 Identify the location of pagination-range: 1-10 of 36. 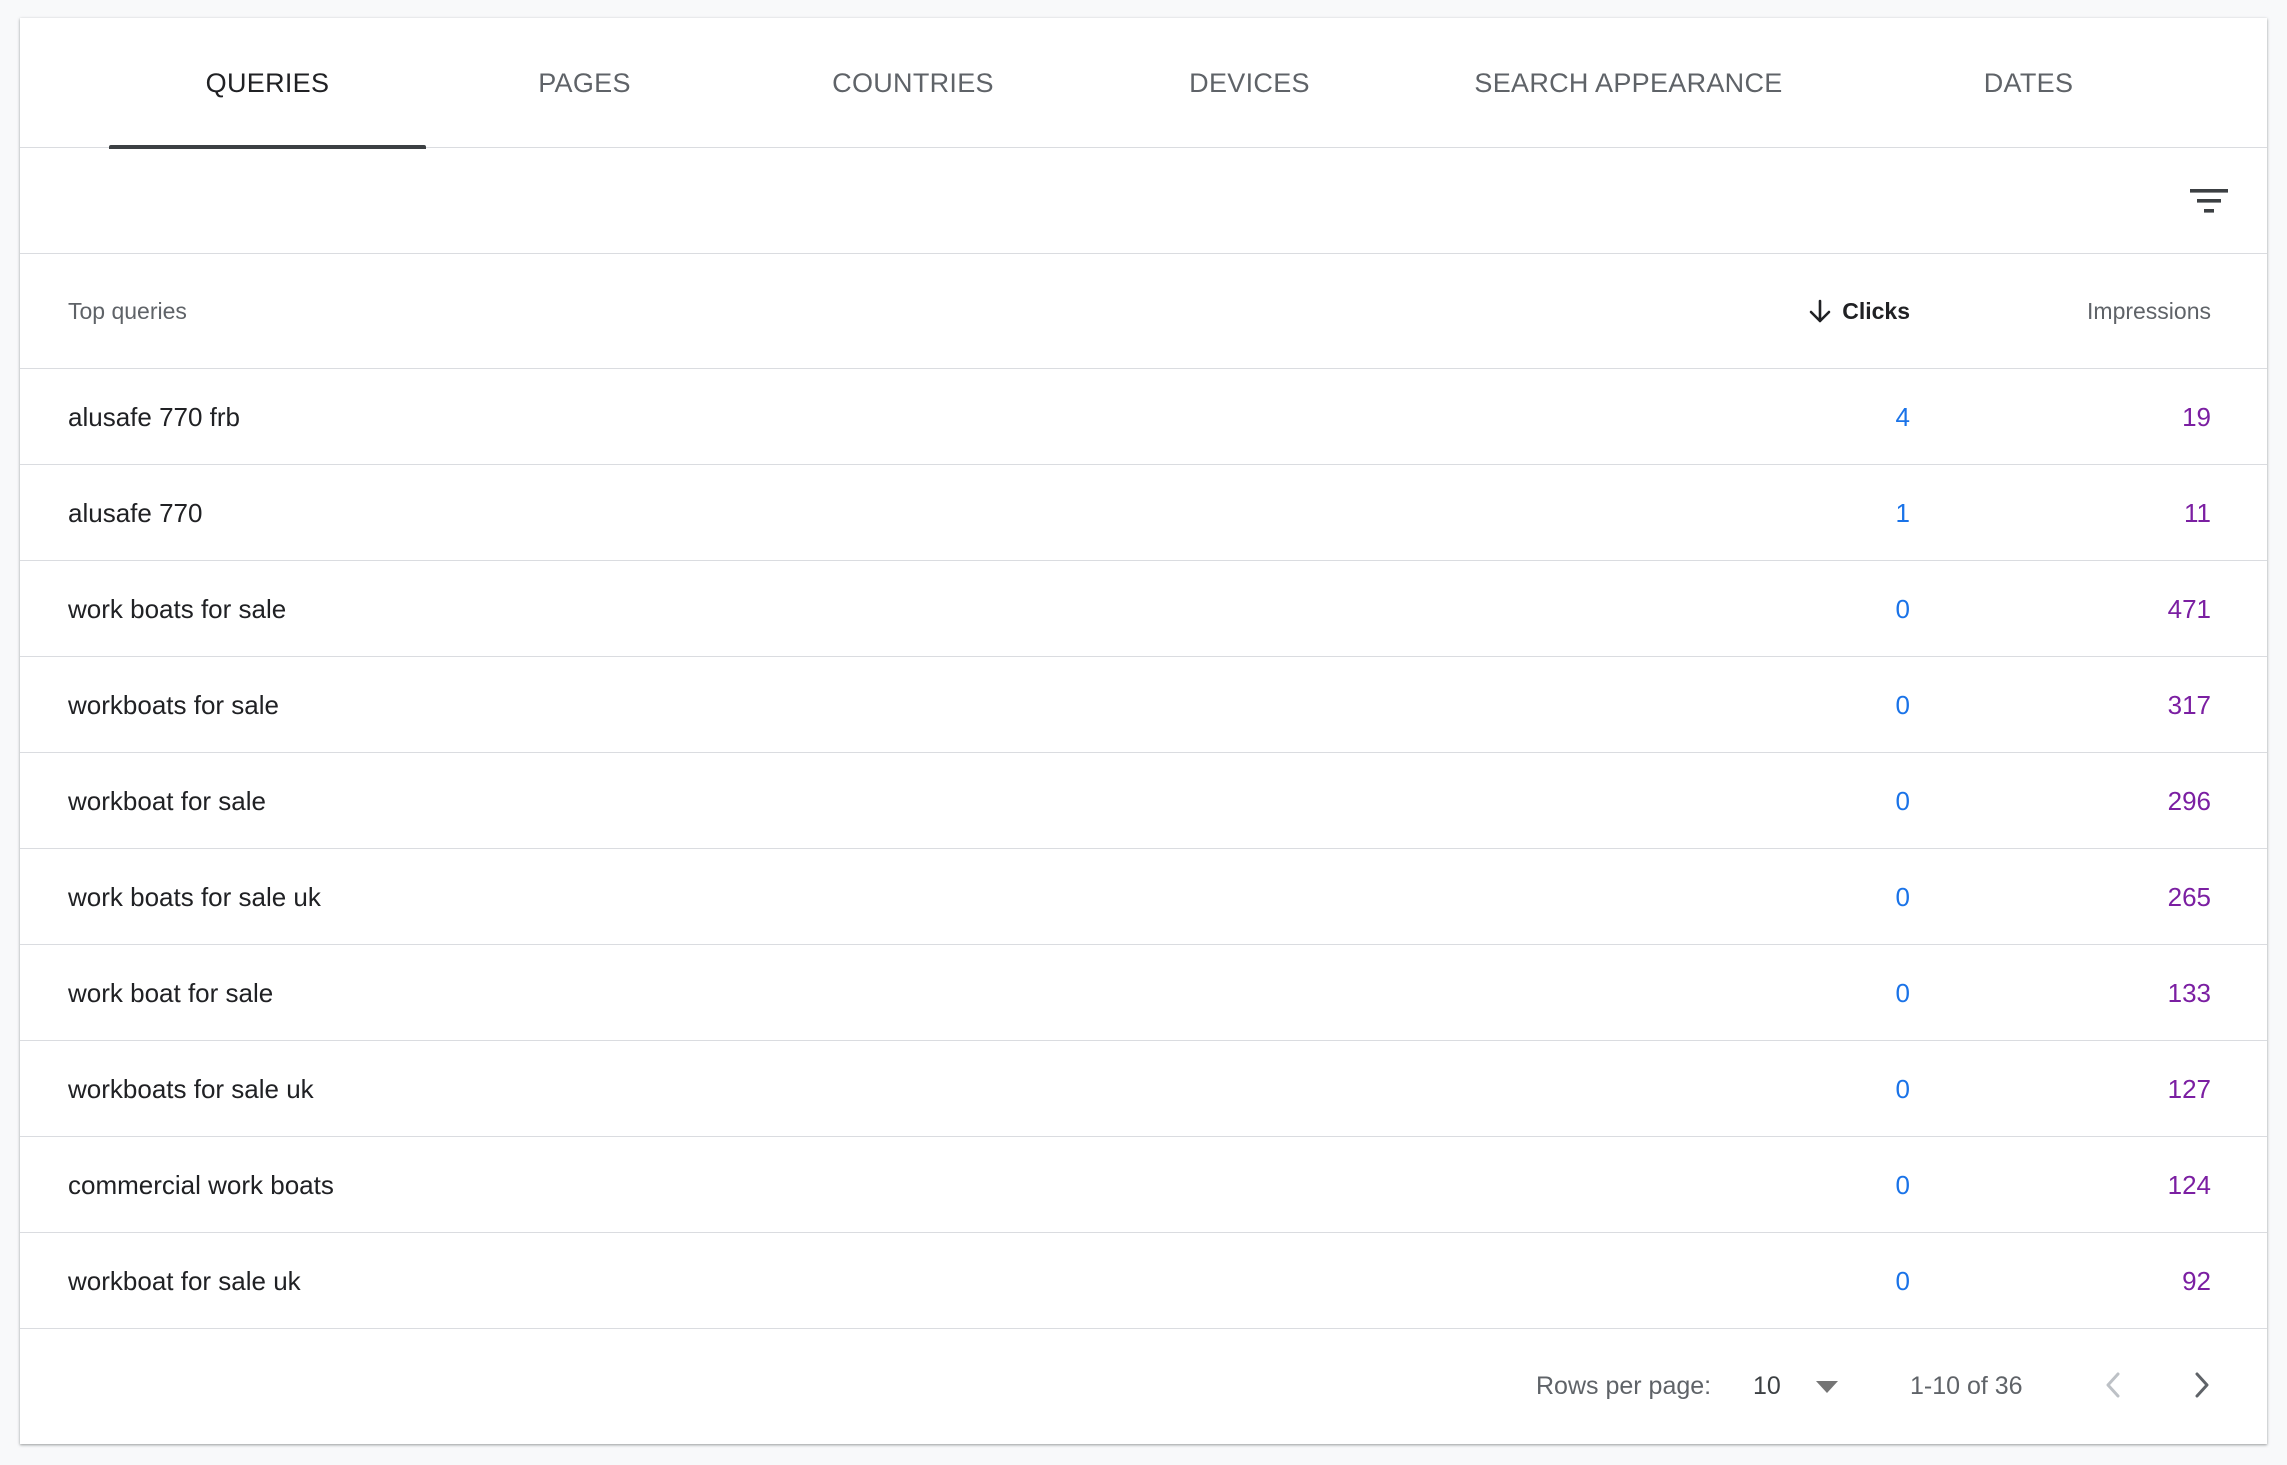
(1966, 1386).